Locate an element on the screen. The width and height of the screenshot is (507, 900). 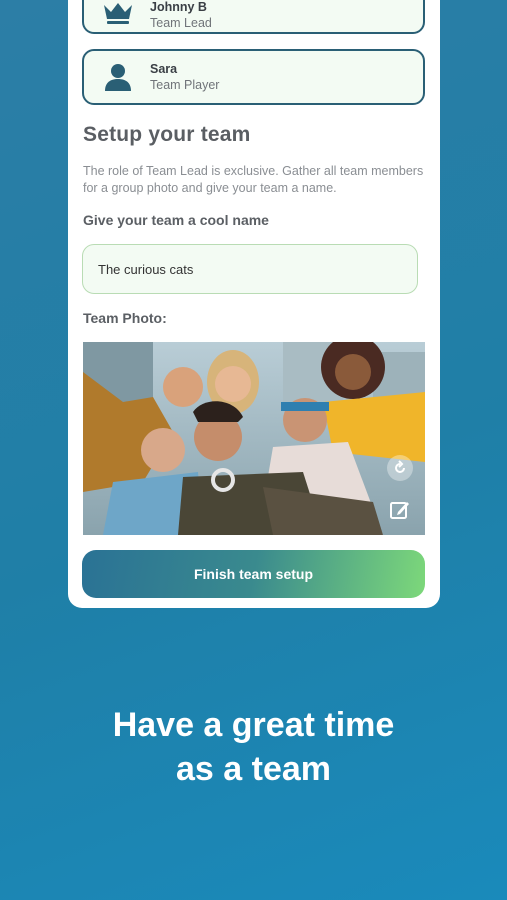
person-icon is located at coordinates (118, 77).